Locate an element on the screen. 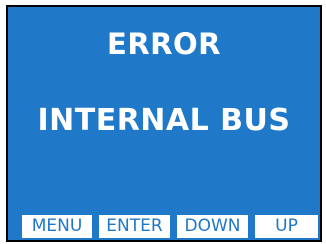 Image resolution: width=326 pixels, height=244 pixels. down-button: DOWN is located at coordinates (212, 226).